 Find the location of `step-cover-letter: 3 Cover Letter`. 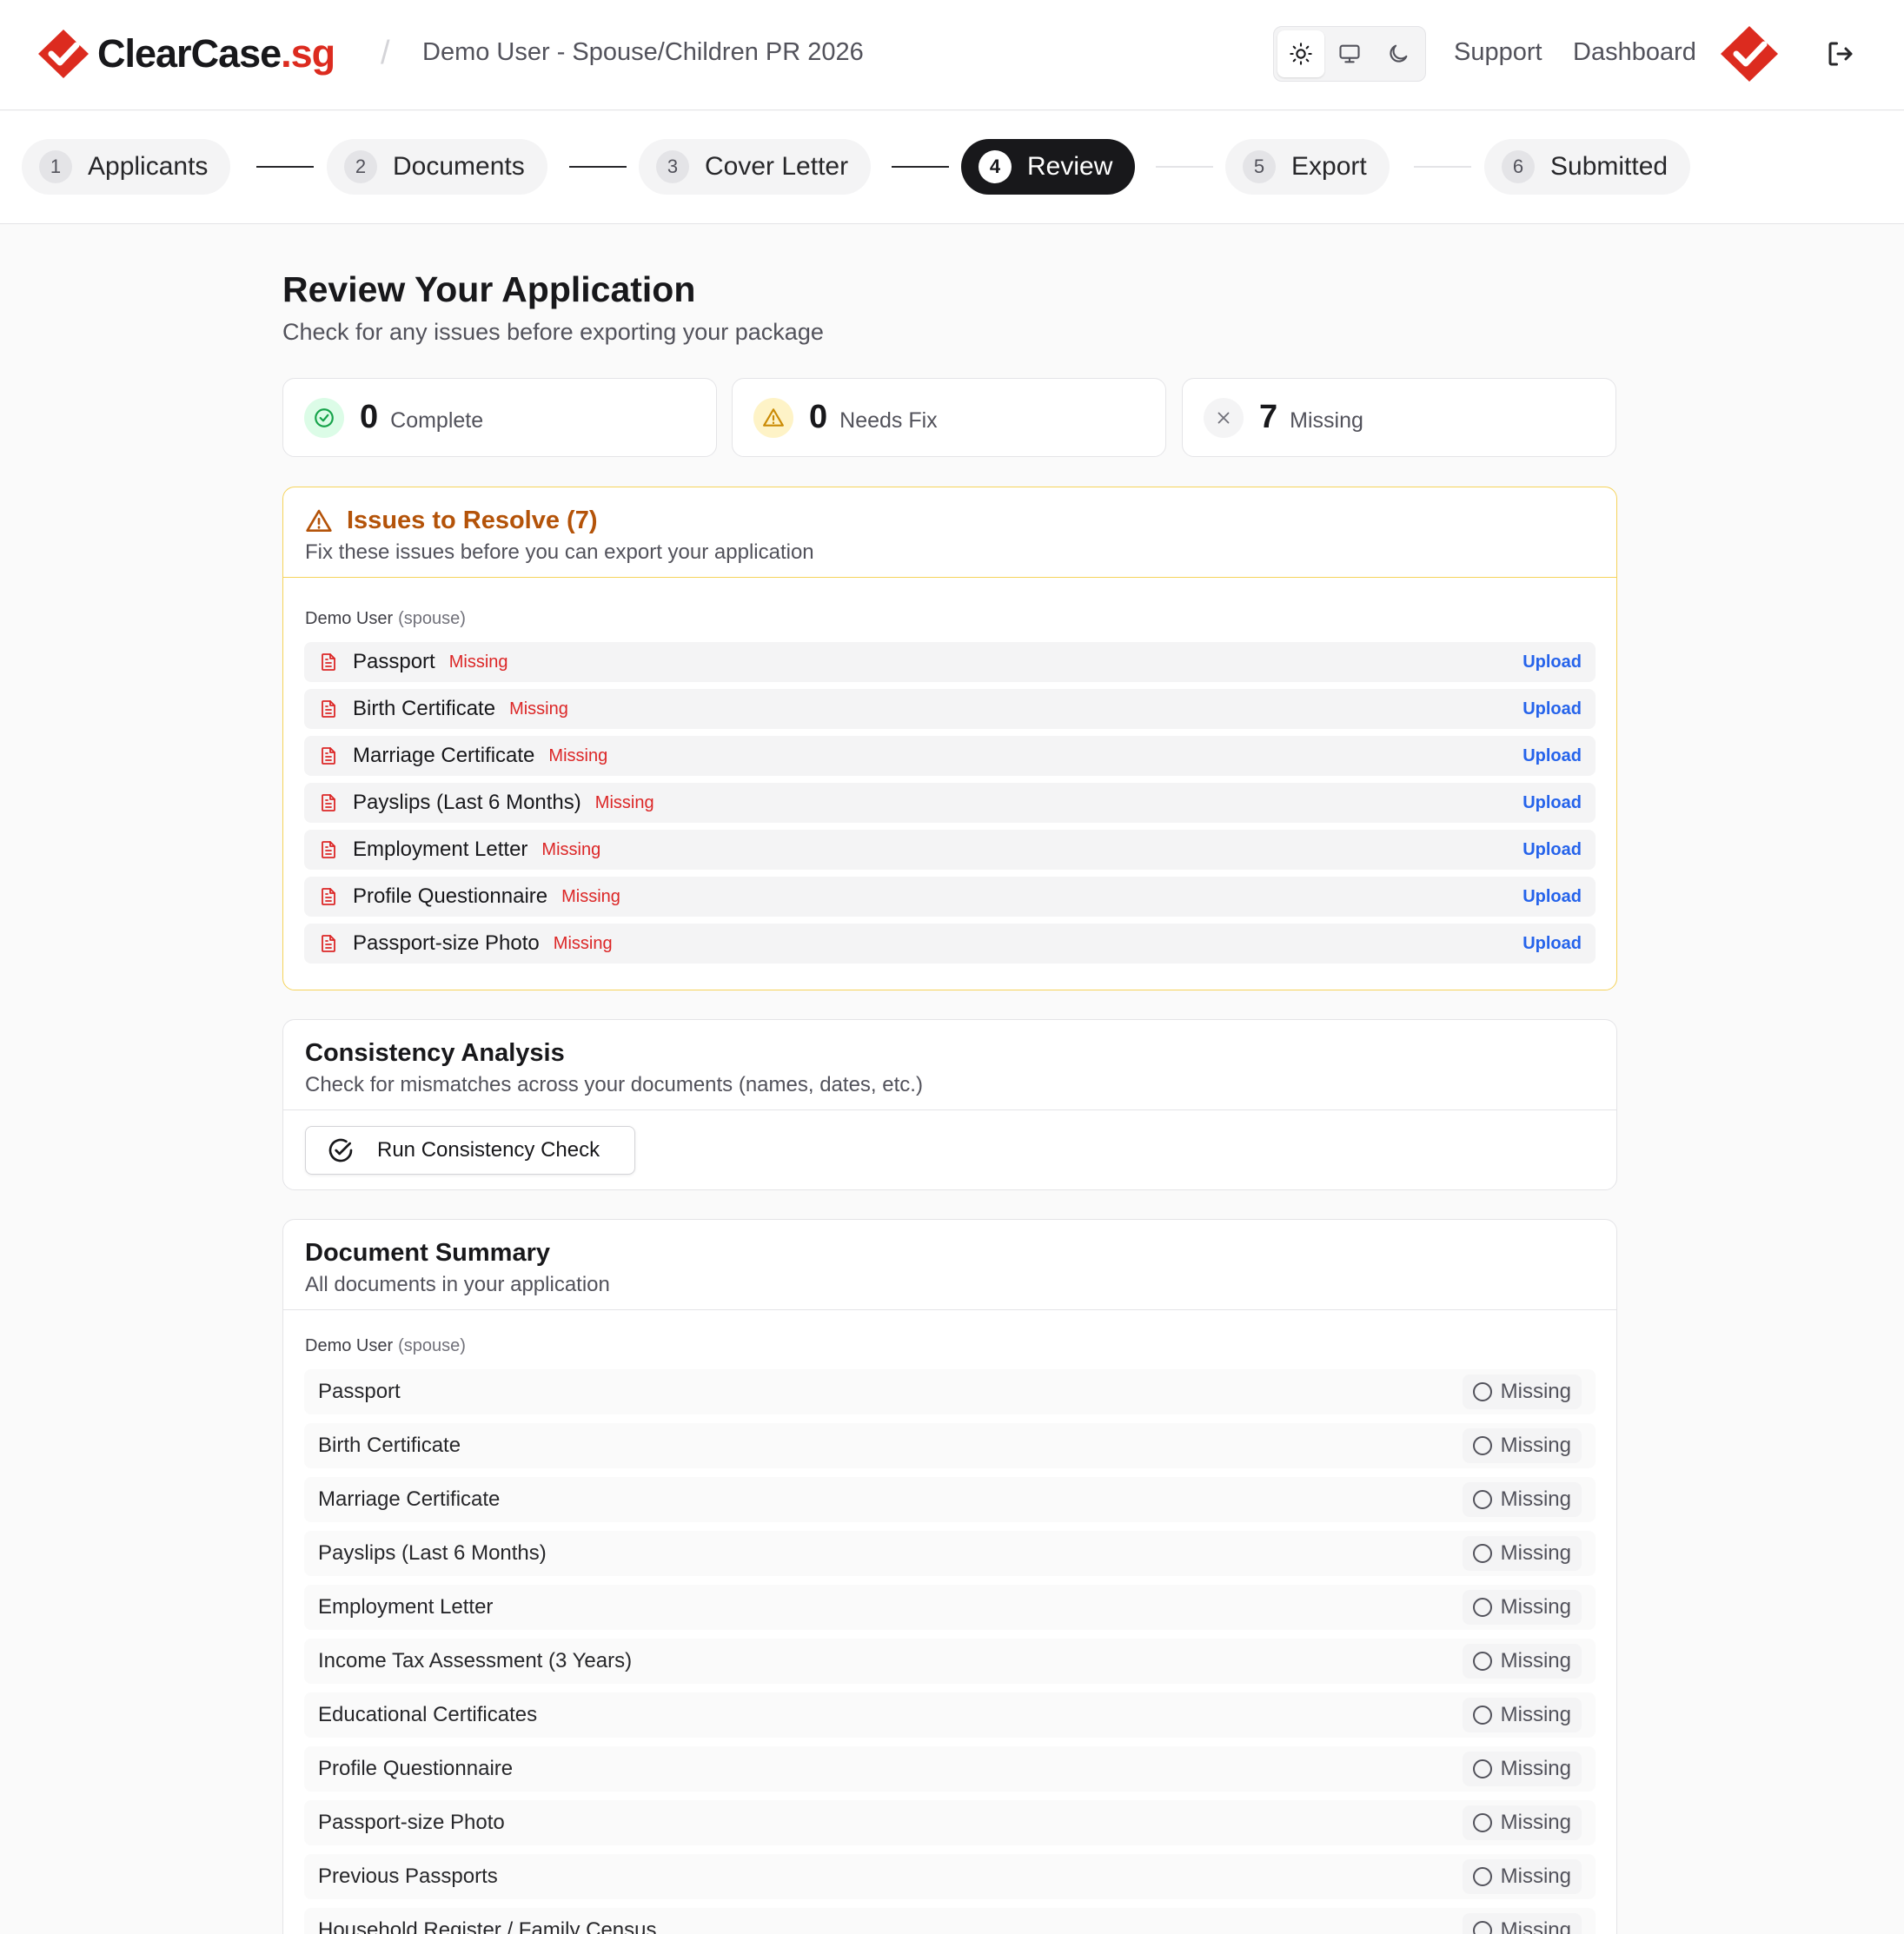

step-cover-letter: 3 Cover Letter is located at coordinates (755, 167).